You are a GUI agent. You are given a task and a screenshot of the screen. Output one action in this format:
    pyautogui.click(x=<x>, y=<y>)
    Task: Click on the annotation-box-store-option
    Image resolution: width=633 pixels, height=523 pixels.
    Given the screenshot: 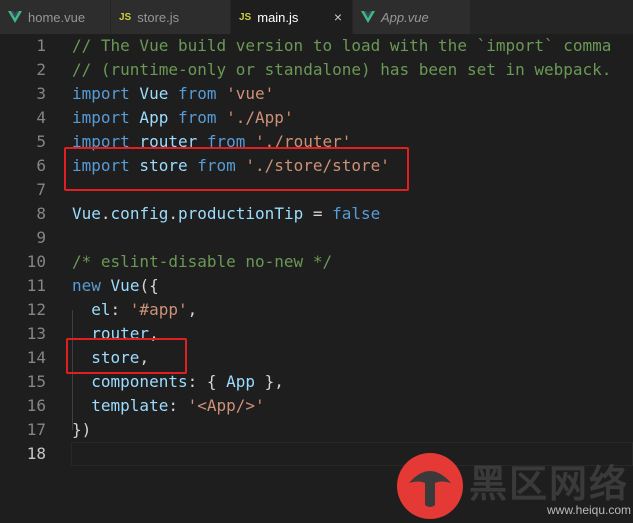 What is the action you would take?
    pyautogui.click(x=126, y=356)
    